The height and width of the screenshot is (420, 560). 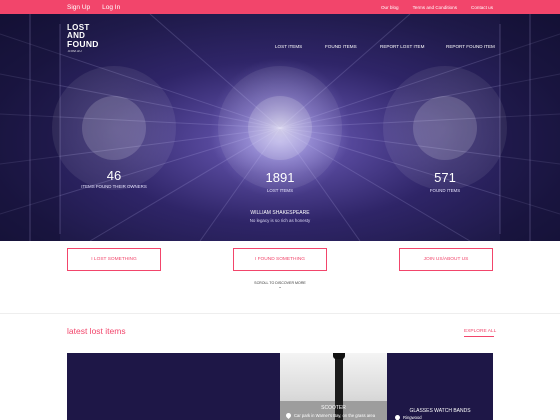 I want to click on item-photo-pole-top, so click(x=339, y=356).